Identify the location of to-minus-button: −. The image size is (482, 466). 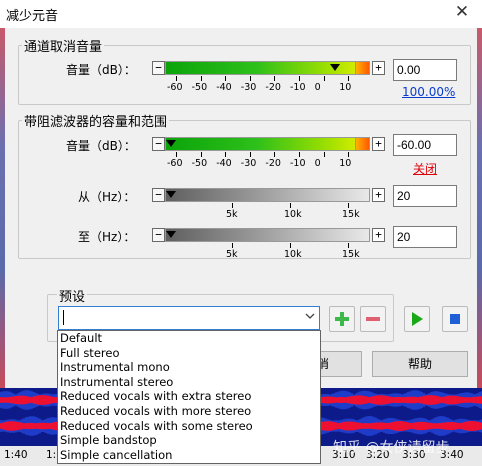
(158, 235).